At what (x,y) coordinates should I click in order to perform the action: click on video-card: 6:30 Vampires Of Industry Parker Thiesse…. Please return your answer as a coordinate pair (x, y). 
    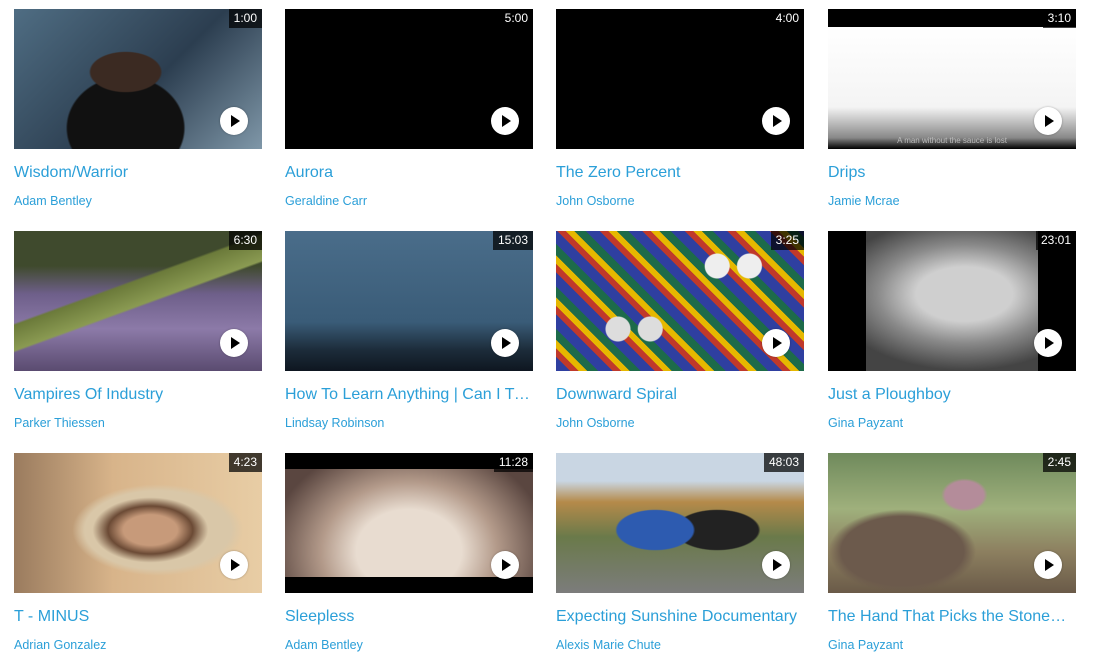
    Looking at the image, I should click on (138, 331).